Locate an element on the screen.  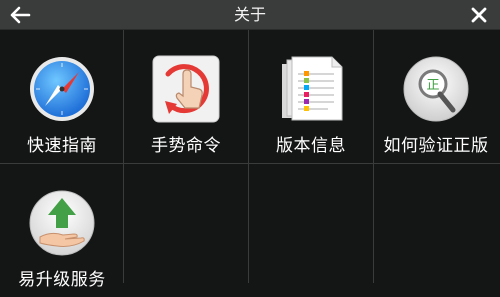
tile-label: 如何验证正版 is located at coordinates (436, 146).